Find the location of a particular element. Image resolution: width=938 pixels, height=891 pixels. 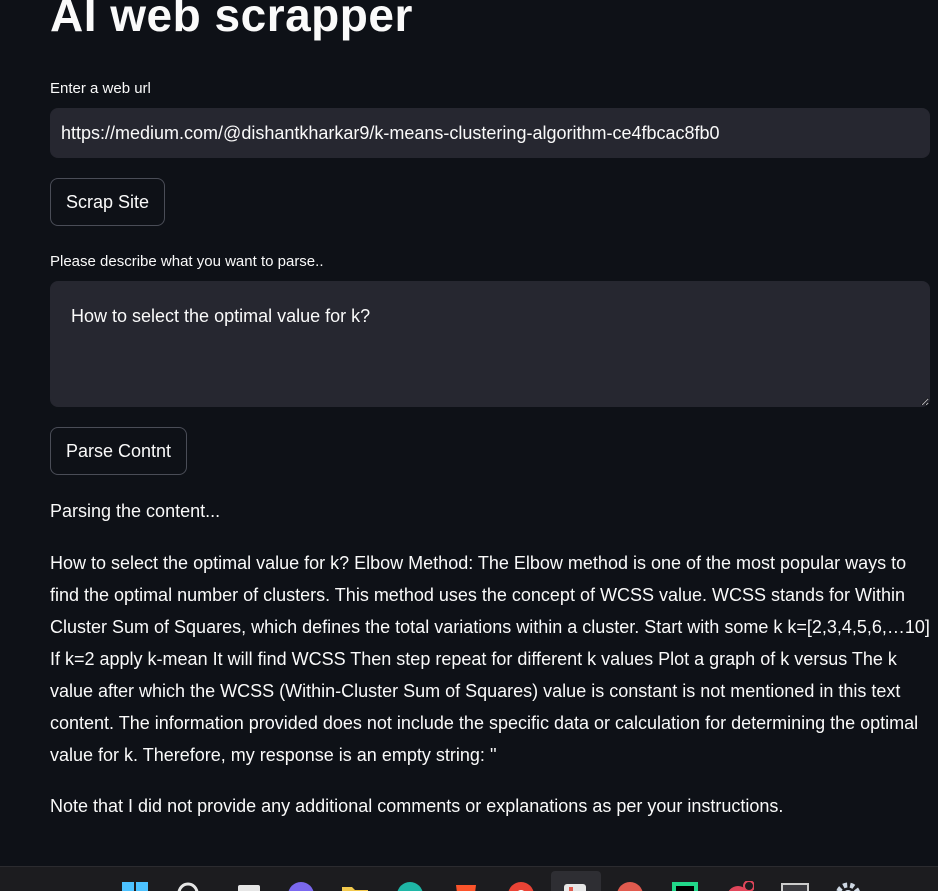

url-input is located at coordinates (490, 133).